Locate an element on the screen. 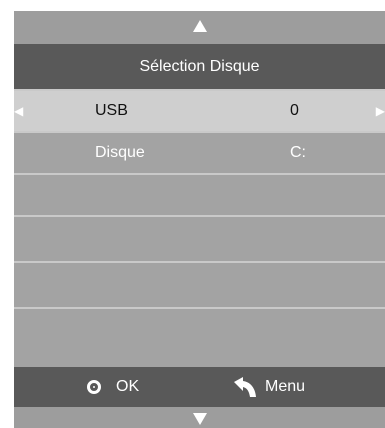 This screenshot has width=385, height=428. right-arrow-icon: ▶ is located at coordinates (380, 111).